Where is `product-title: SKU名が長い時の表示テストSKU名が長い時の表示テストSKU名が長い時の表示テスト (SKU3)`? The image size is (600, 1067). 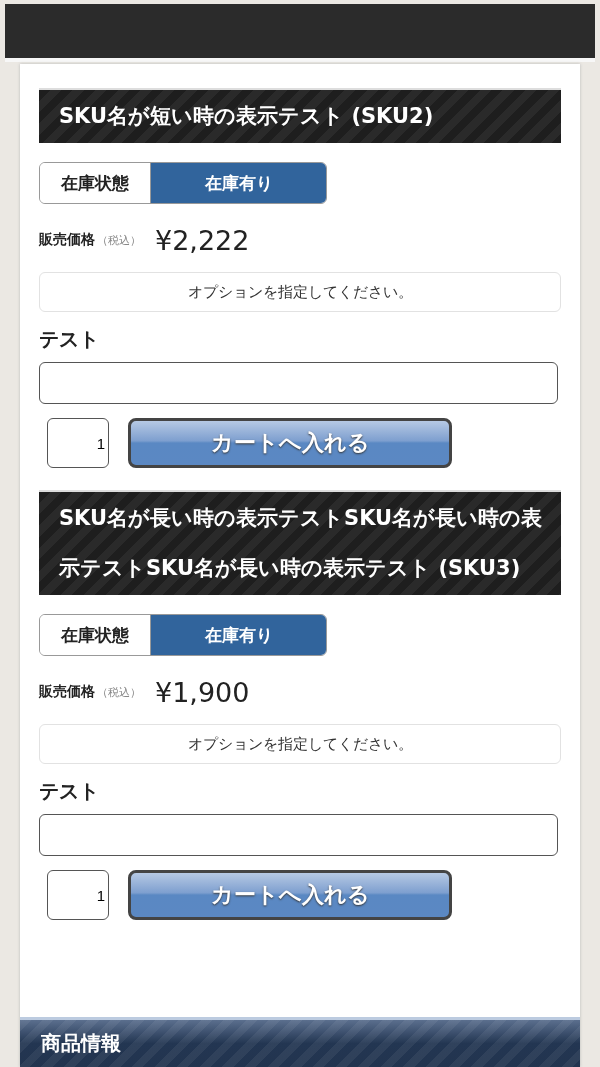
product-title: SKU名が長い時の表示テストSKU名が長い時の表示テストSKU名が長い時の表示テスト (SKU3) is located at coordinates (300, 542).